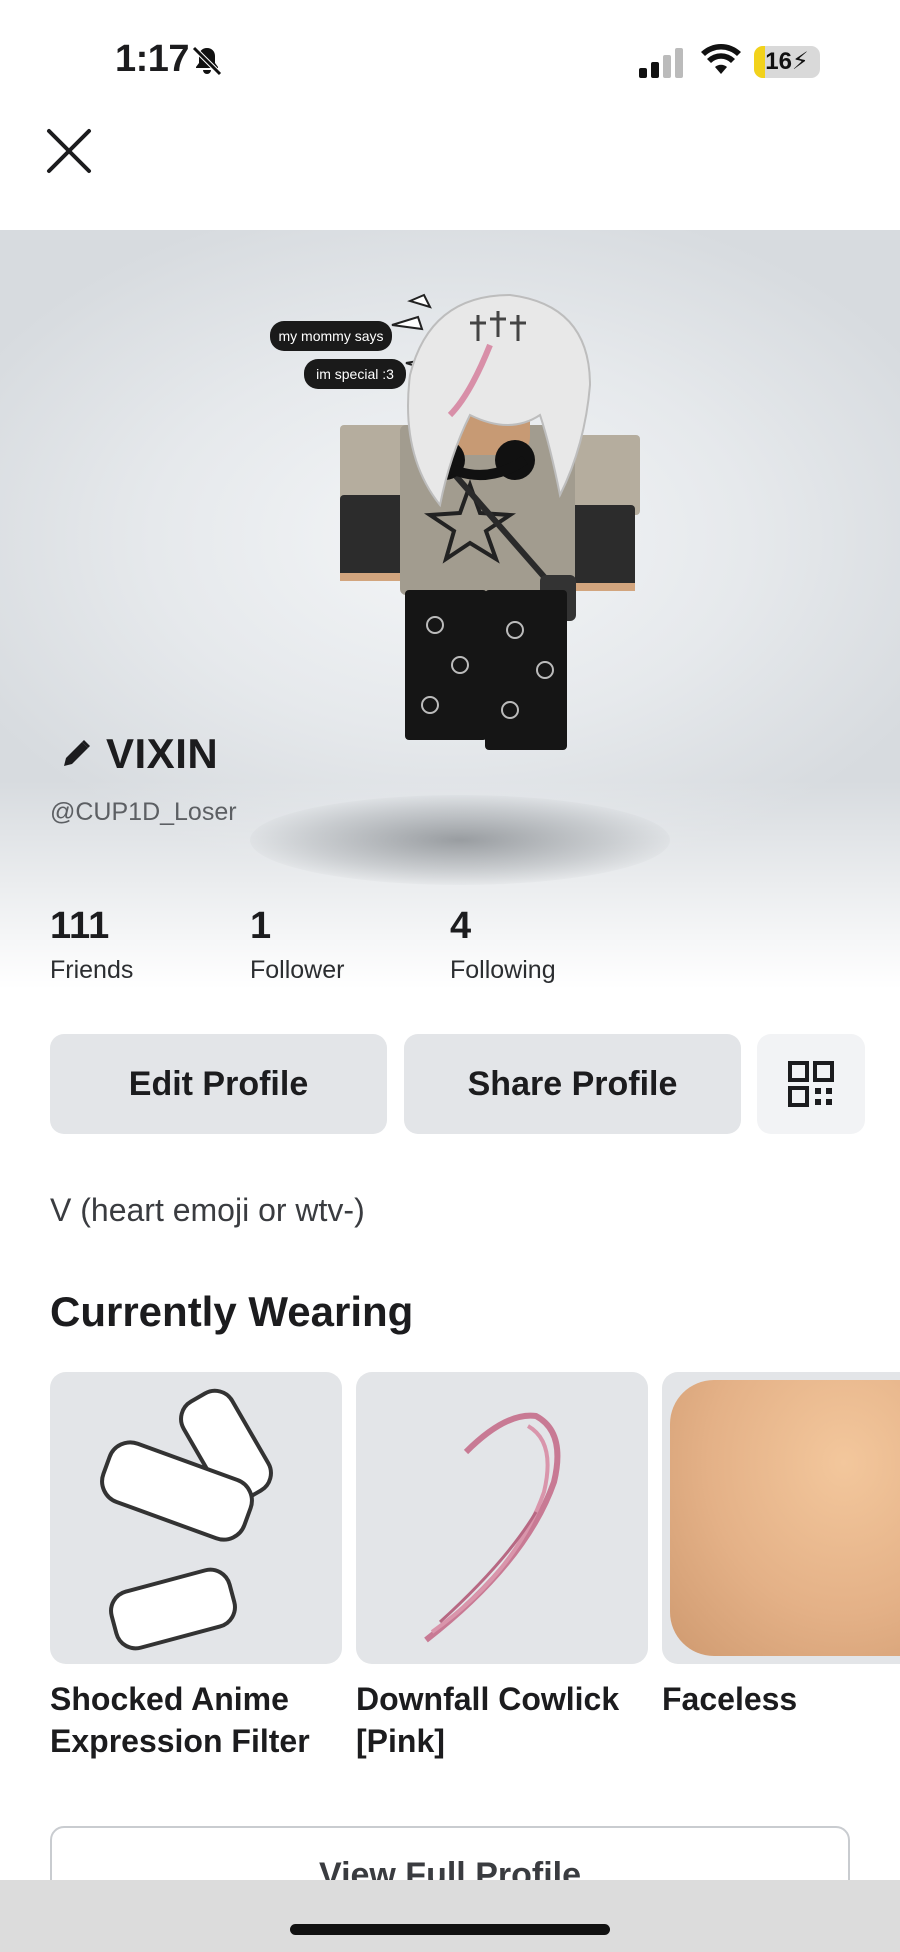 The image size is (900, 1952). I want to click on svg-text: my mommy says, so click(331, 336).